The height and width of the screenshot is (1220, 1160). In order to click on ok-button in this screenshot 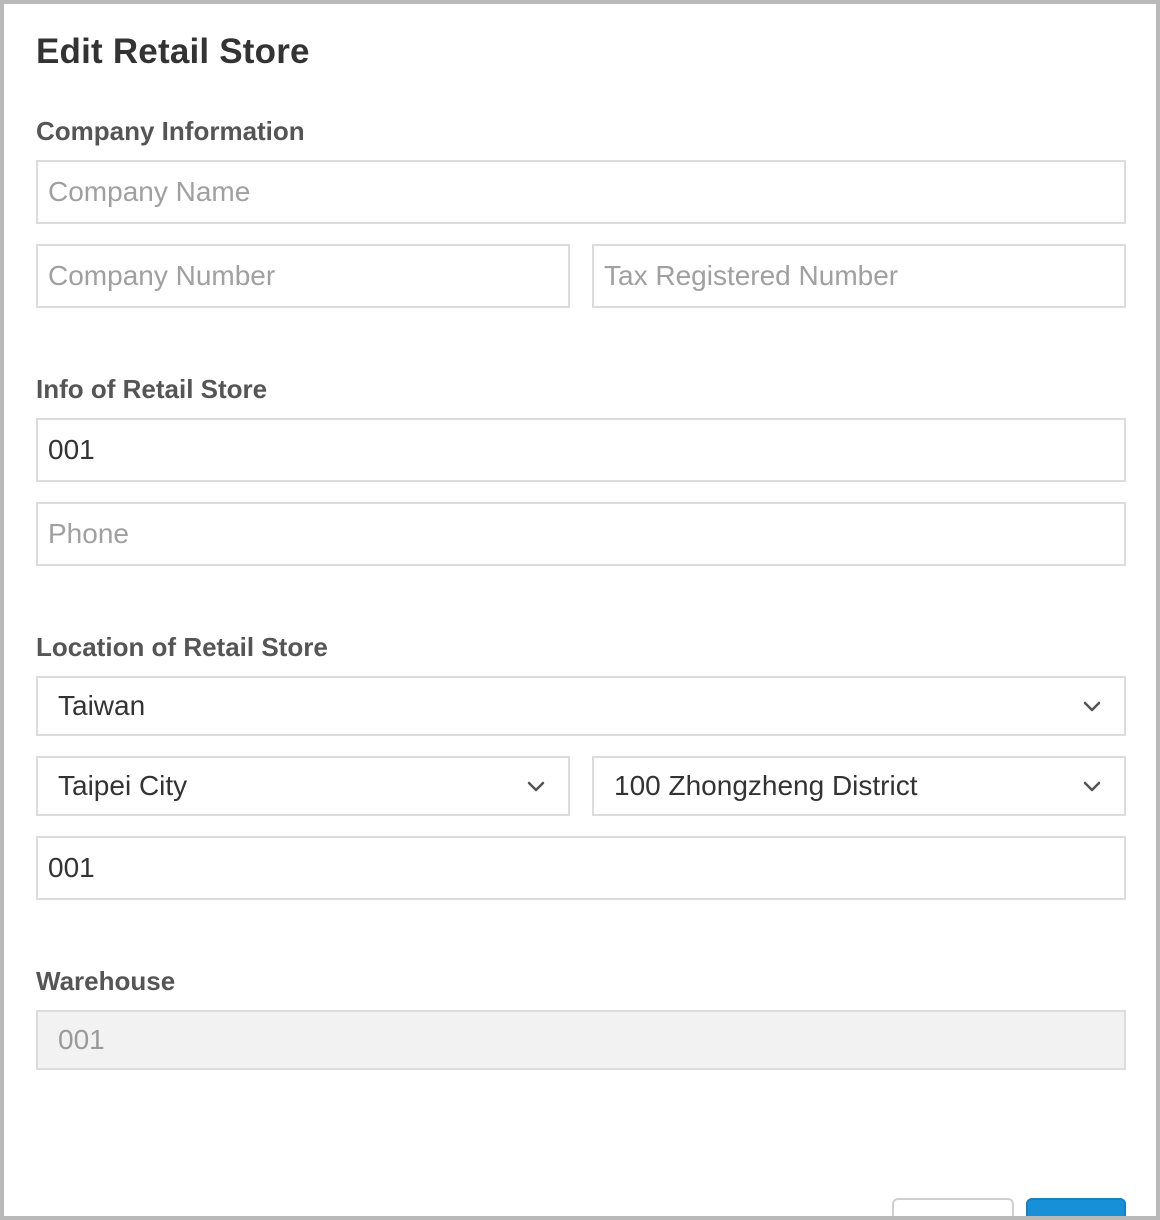, I will do `click(1076, 1207)`.